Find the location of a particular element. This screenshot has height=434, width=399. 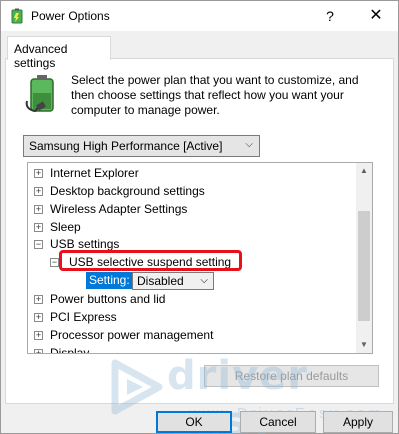

tree-item-label: Wireless Adapter Settings is located at coordinates (119, 209).